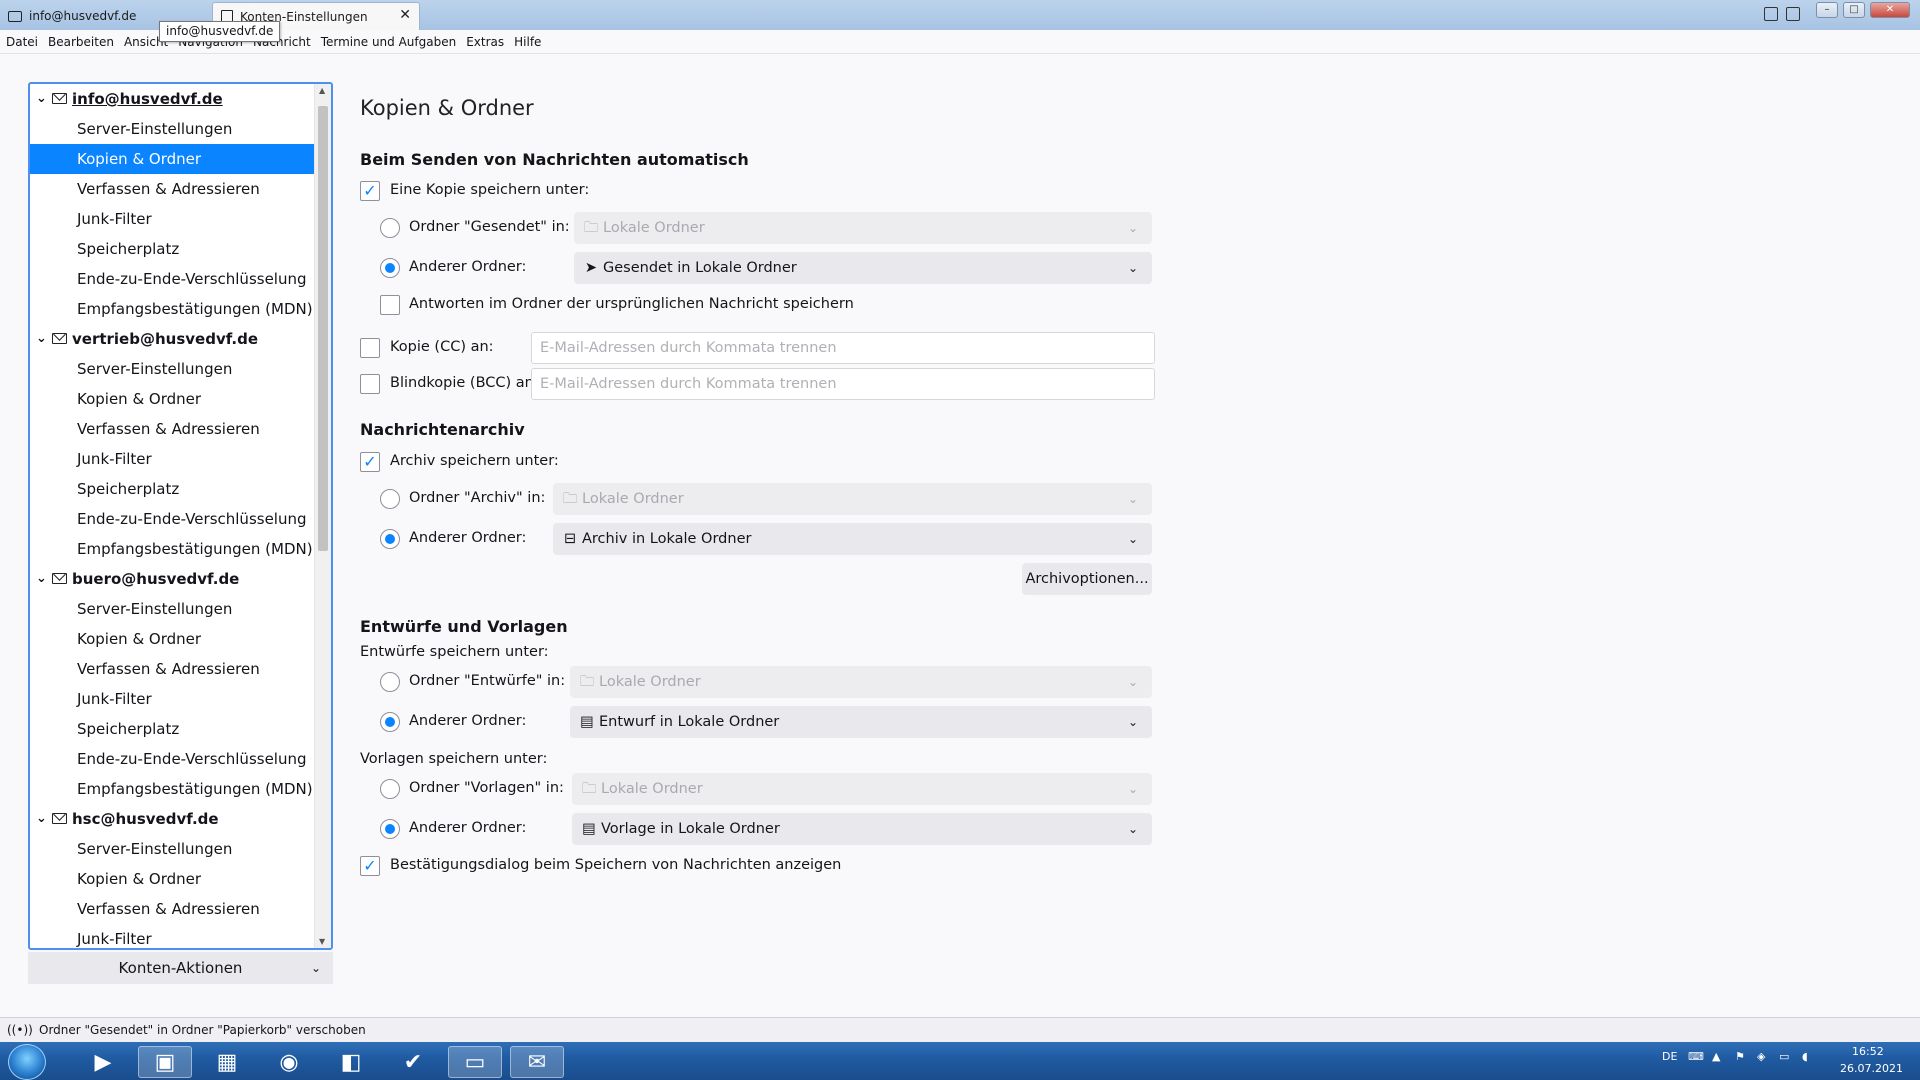 This screenshot has width=1920, height=1080. What do you see at coordinates (180, 968) in the screenshot?
I see `account-actions-button: Konten-Aktionen ⌄` at bounding box center [180, 968].